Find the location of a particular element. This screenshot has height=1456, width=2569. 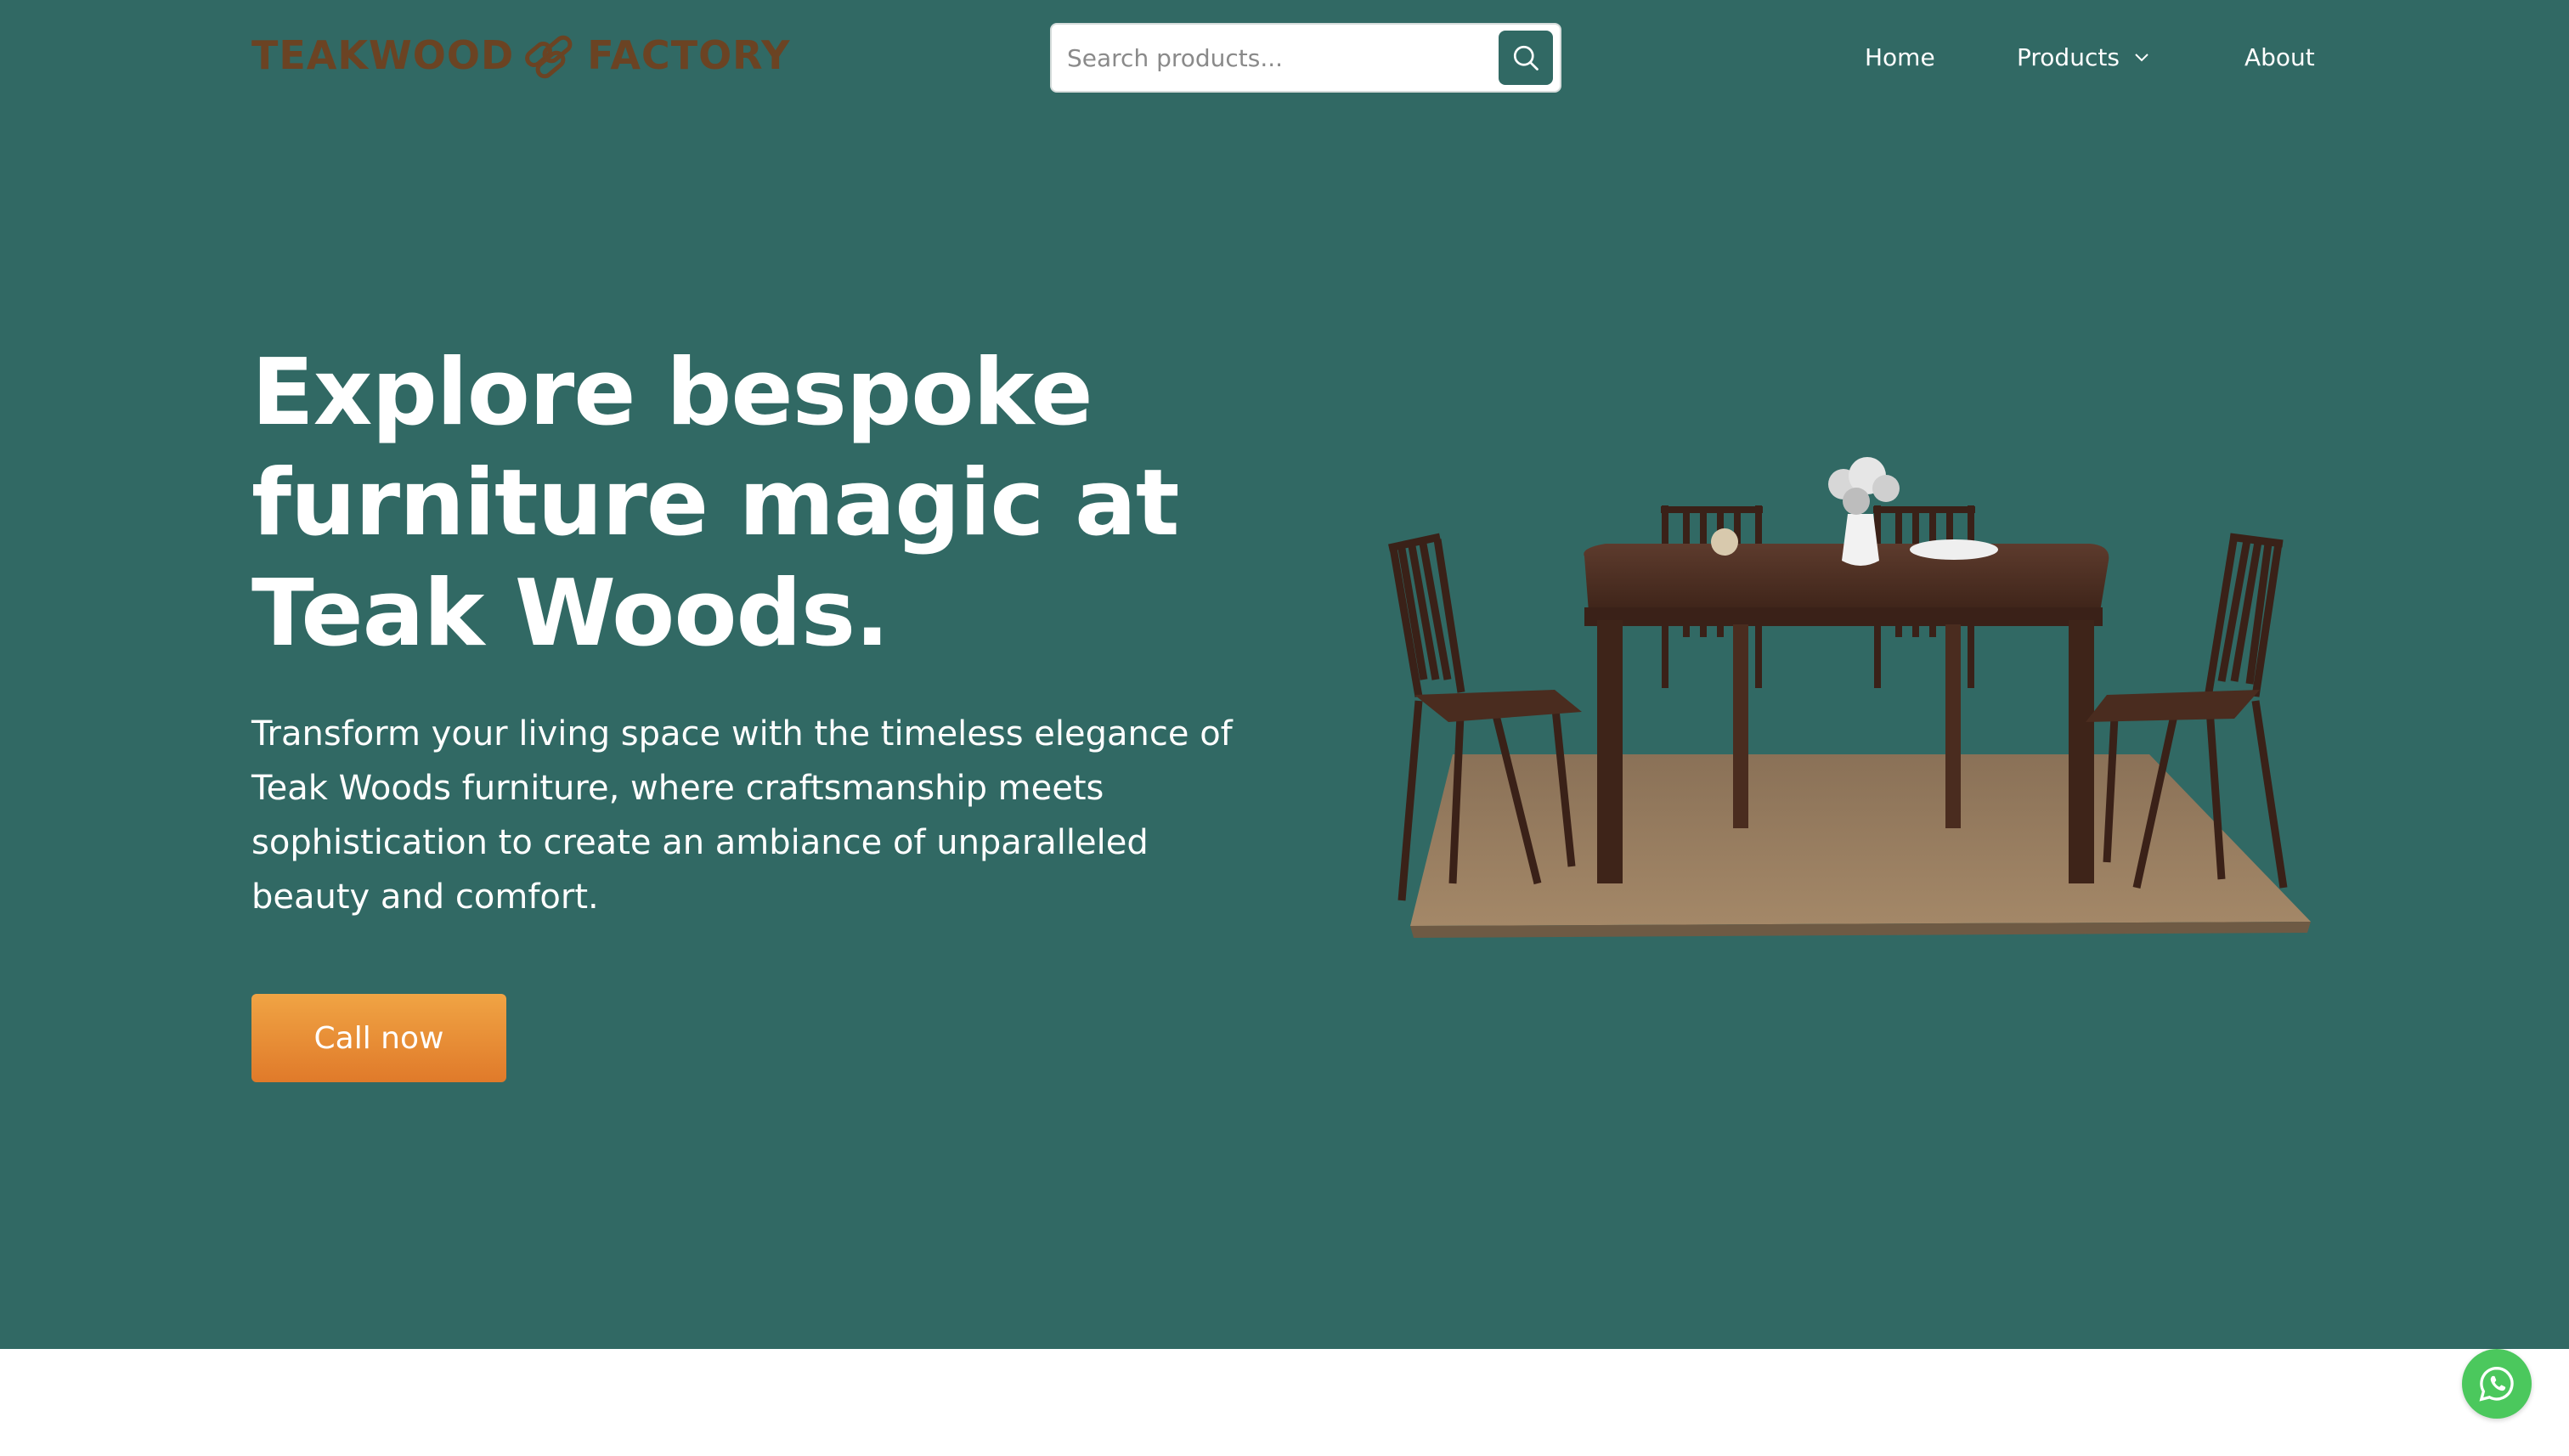

nav-home: Home is located at coordinates (1900, 57).